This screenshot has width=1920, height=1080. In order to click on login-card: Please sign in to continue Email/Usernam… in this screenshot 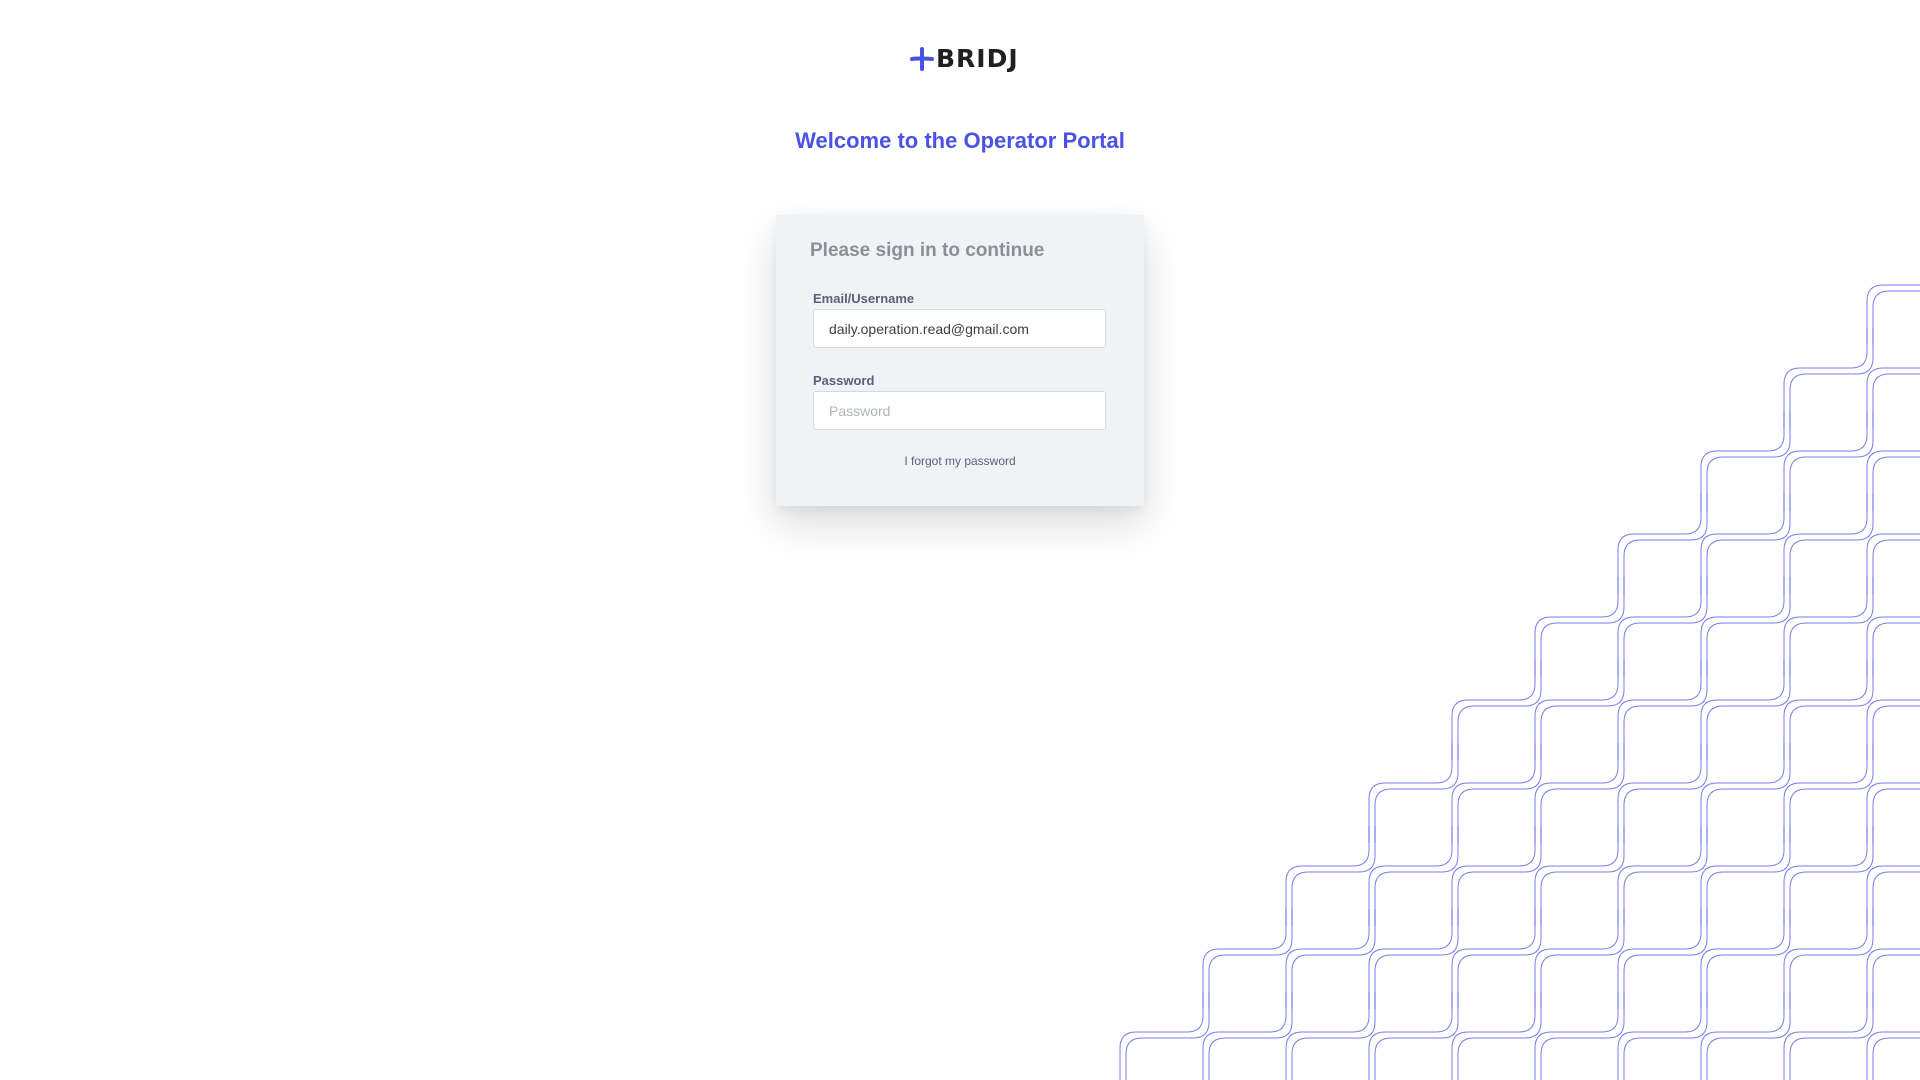, I will do `click(960, 360)`.